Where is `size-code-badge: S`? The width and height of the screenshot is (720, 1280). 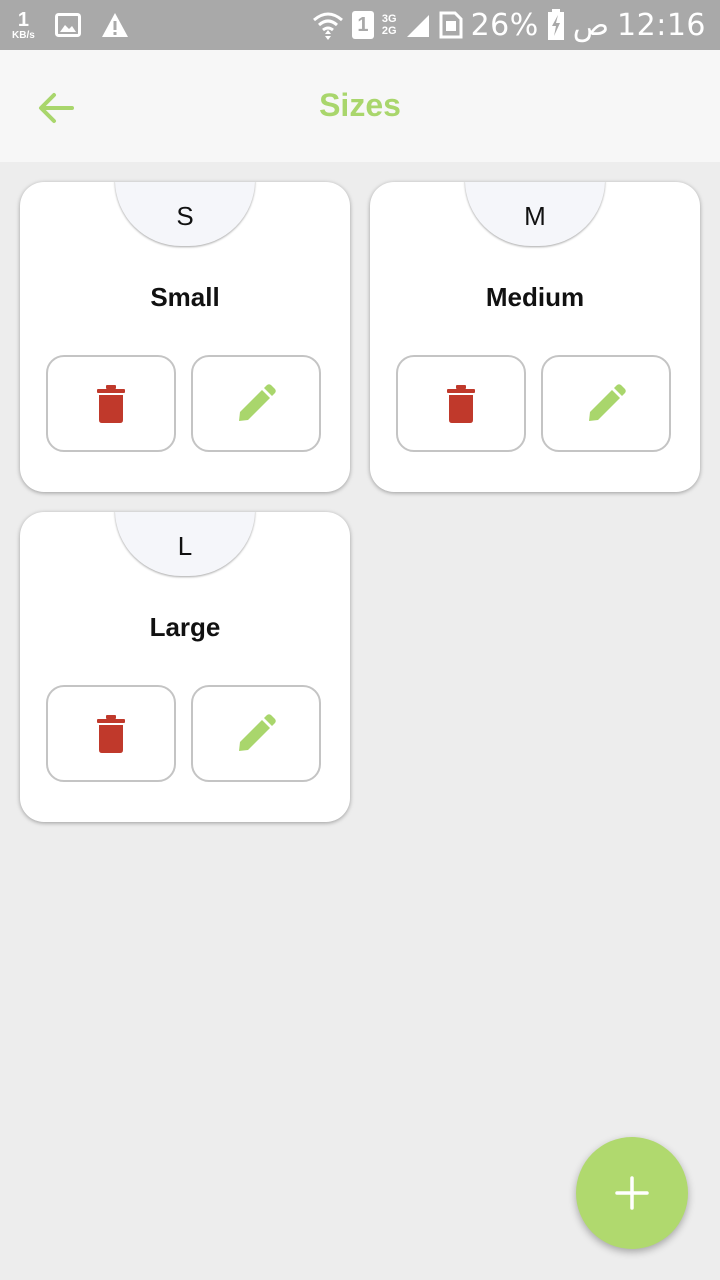
size-code-badge: S is located at coordinates (185, 214).